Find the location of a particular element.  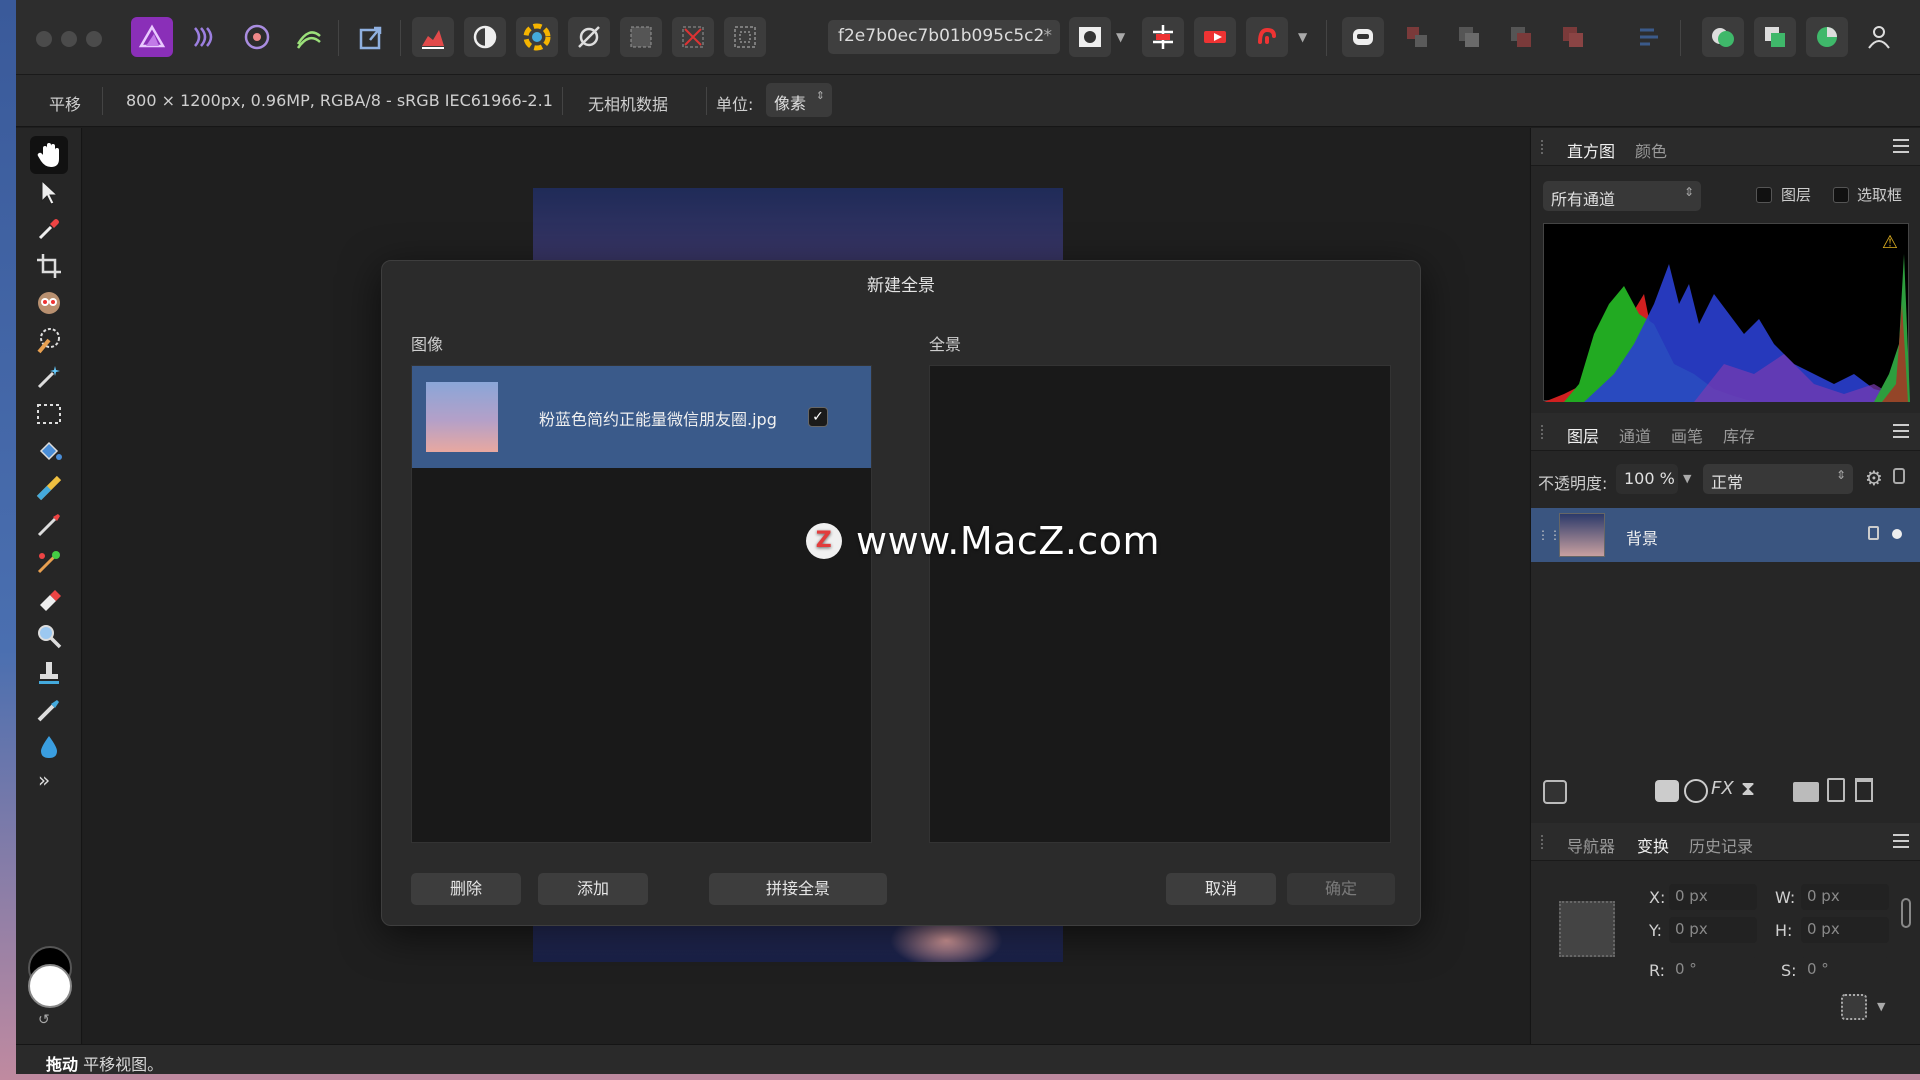

assistant-button is located at coordinates (1363, 37).